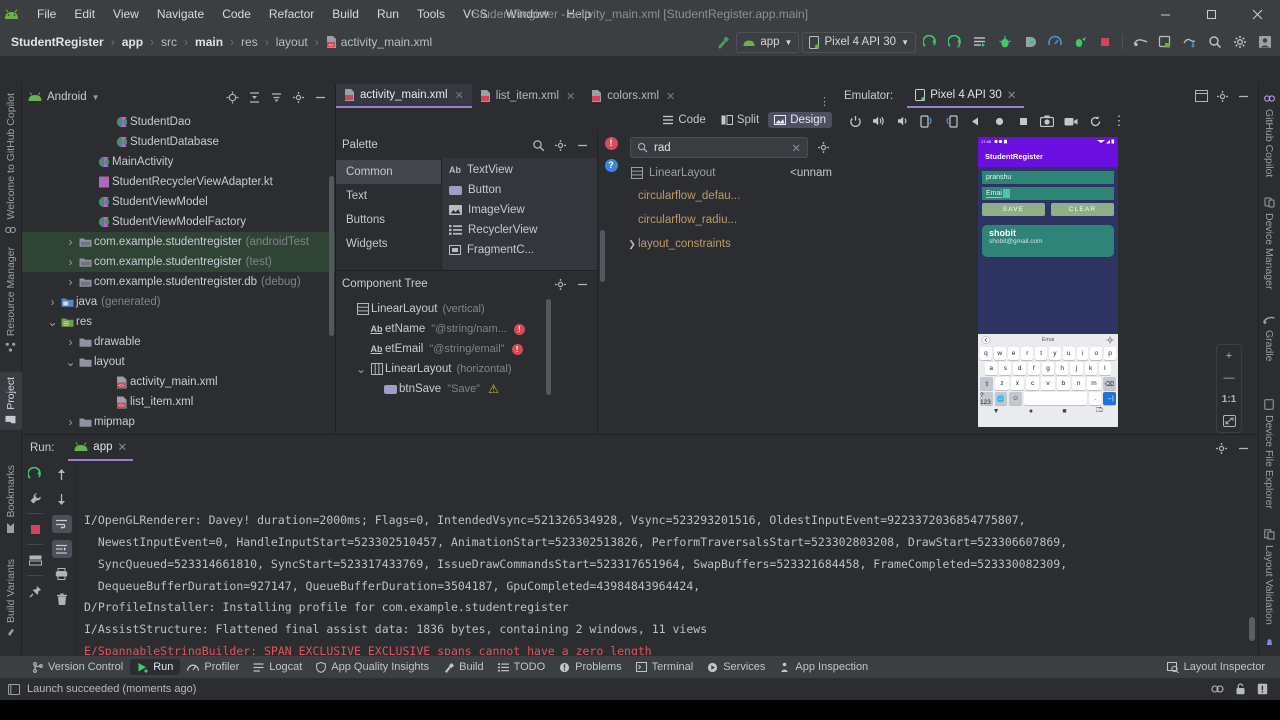 This screenshot has width=1280, height=720. Describe the element at coordinates (975, 121) in the screenshot. I see `back-icon` at that location.